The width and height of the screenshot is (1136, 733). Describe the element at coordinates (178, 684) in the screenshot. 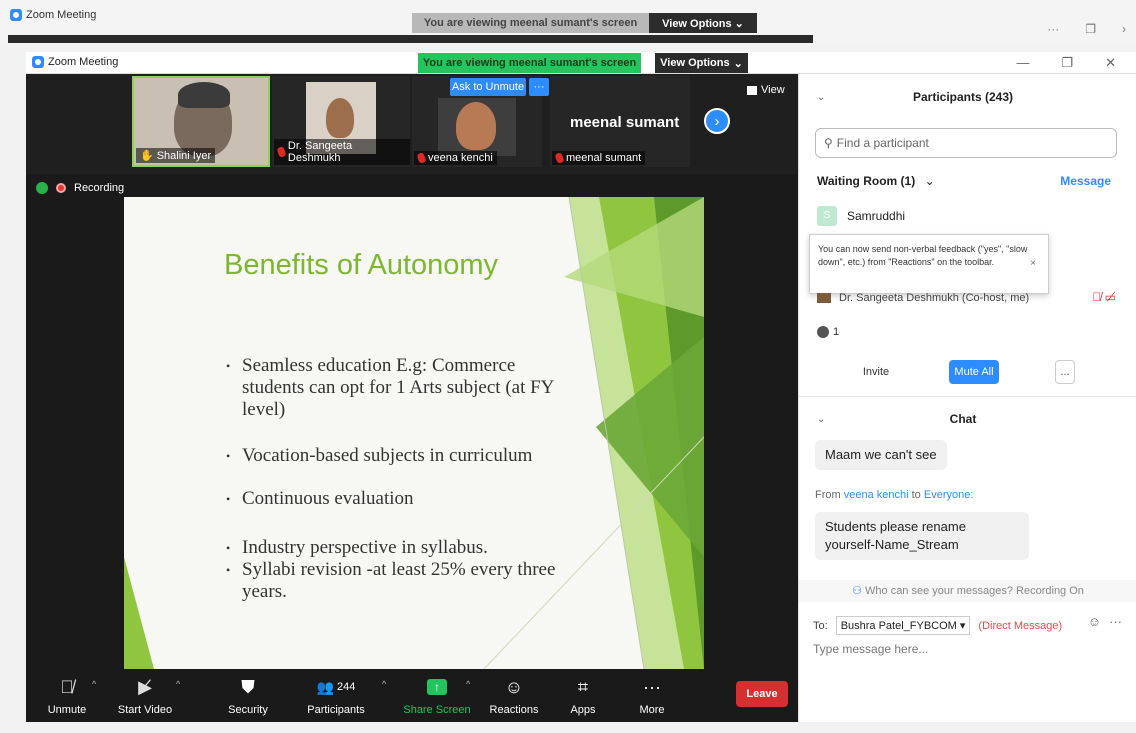

I see `video-options-caret-icon: ^` at that location.